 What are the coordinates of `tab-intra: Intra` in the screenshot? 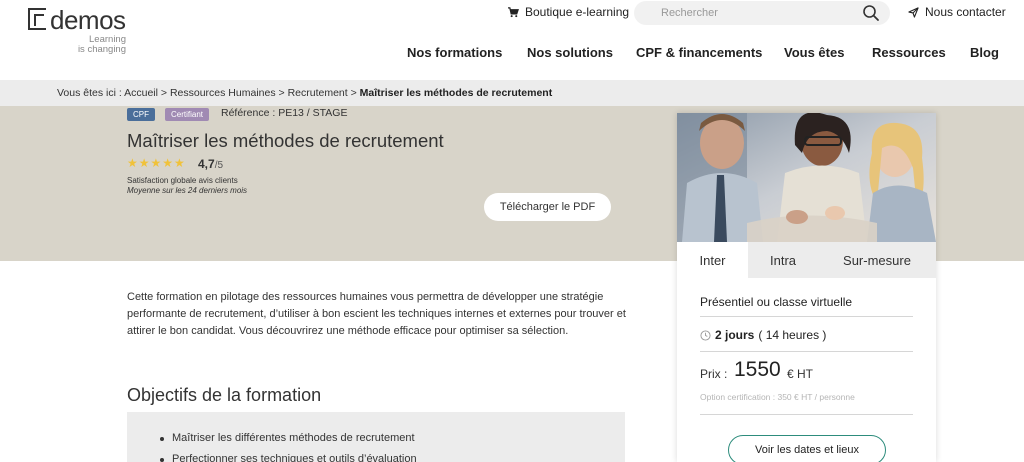 It's located at (783, 260).